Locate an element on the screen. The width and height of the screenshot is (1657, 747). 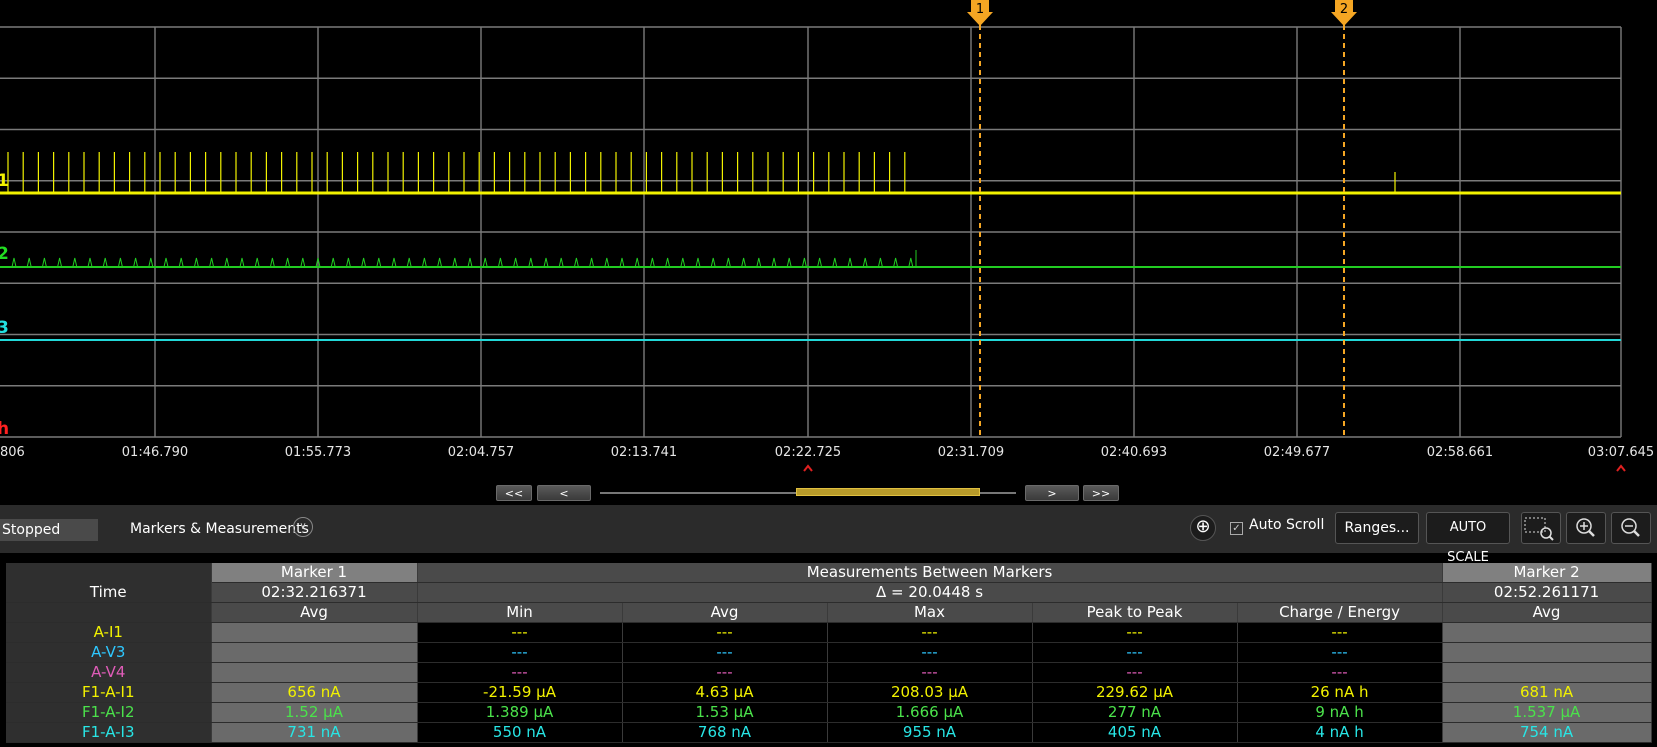
scroll-prev-button: < is located at coordinates (564, 493).